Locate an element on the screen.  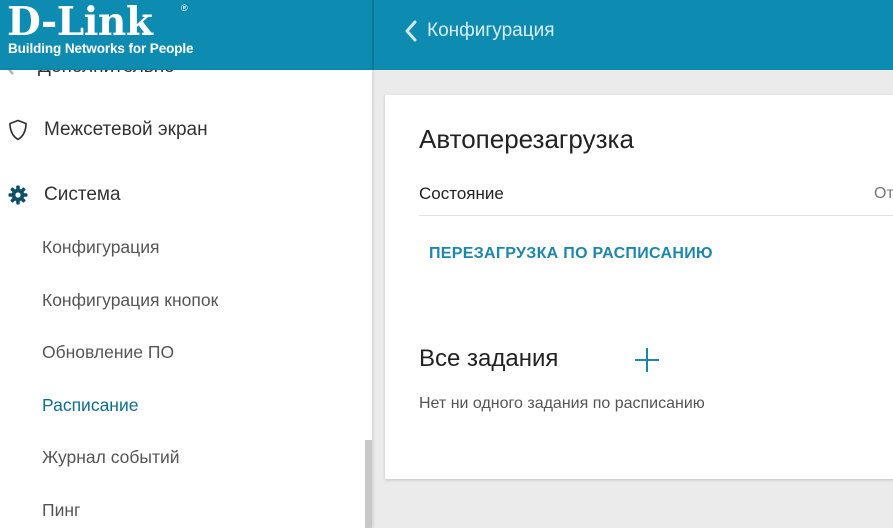
dlink-logo: D-Link ® Building Networks for People is located at coordinates (98, 32).